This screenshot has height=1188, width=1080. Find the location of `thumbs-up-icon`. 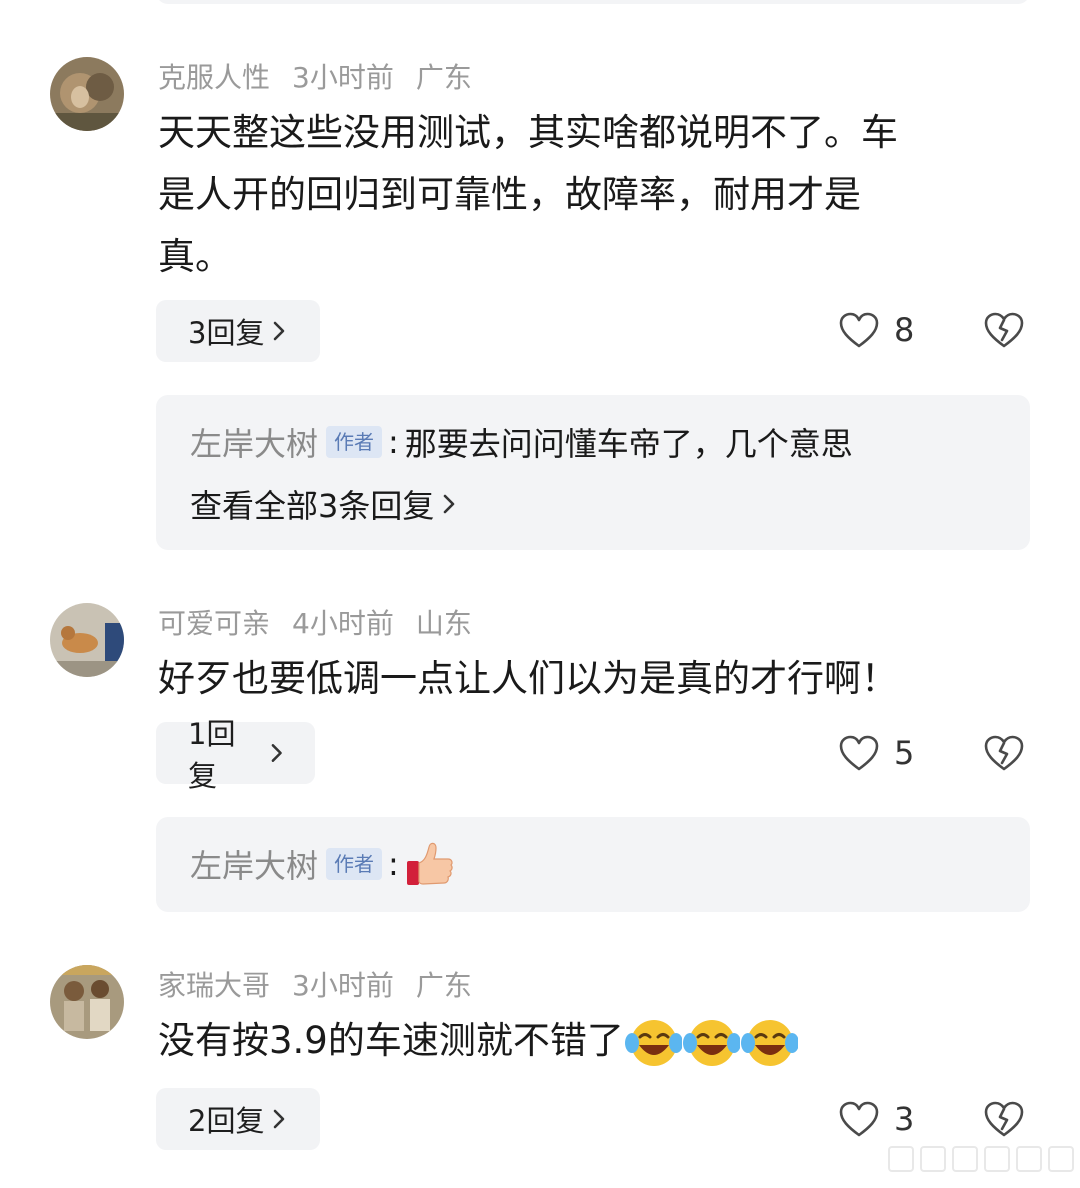

thumbs-up-icon is located at coordinates (429, 863).